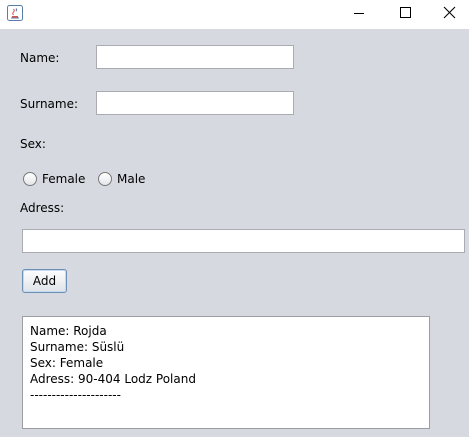 The width and height of the screenshot is (469, 437). What do you see at coordinates (42, 208) in the screenshot?
I see `address-label: Adress:` at bounding box center [42, 208].